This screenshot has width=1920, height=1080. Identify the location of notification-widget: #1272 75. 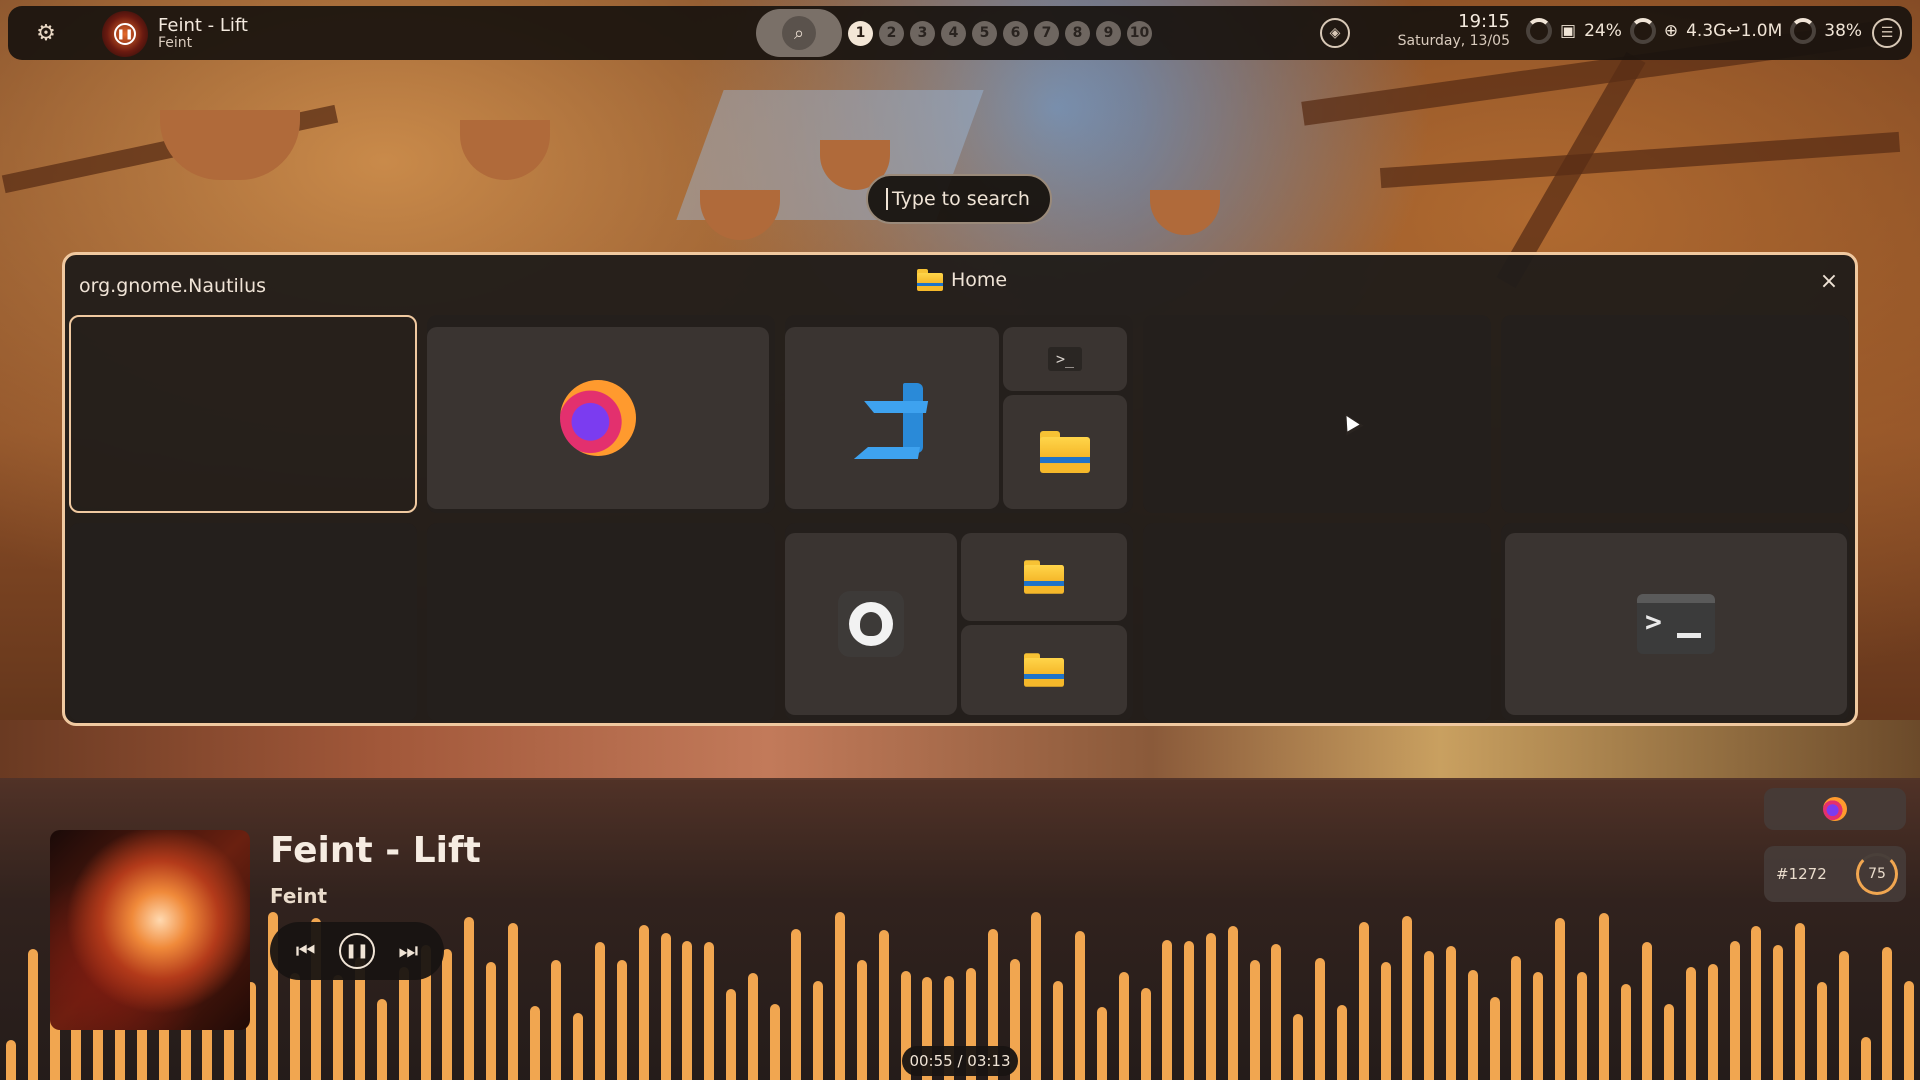
(1835, 874).